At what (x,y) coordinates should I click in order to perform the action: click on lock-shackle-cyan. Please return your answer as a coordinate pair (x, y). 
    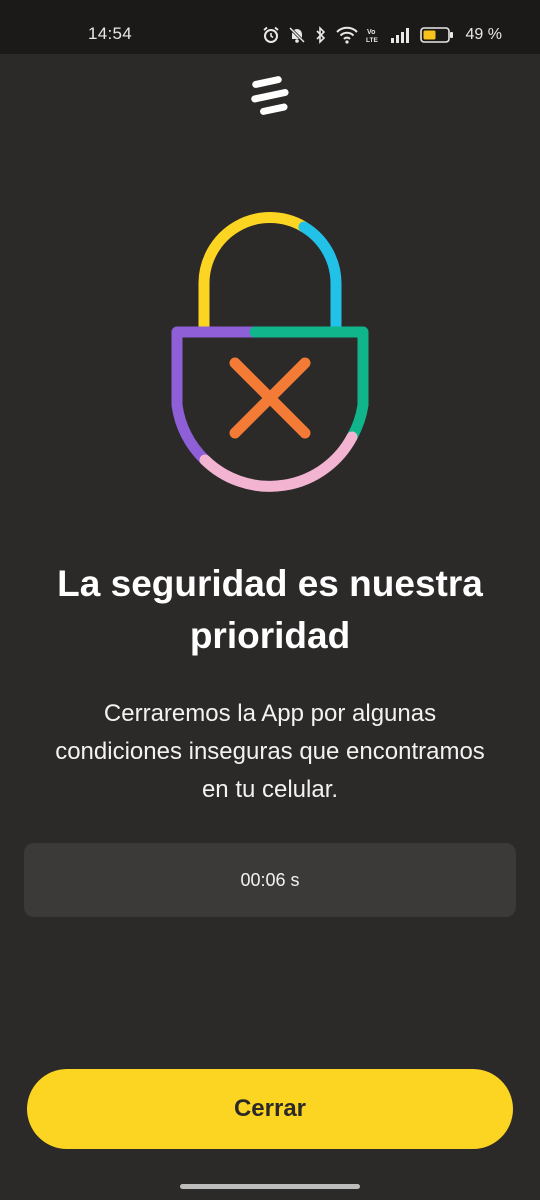
    Looking at the image, I should click on (320, 277).